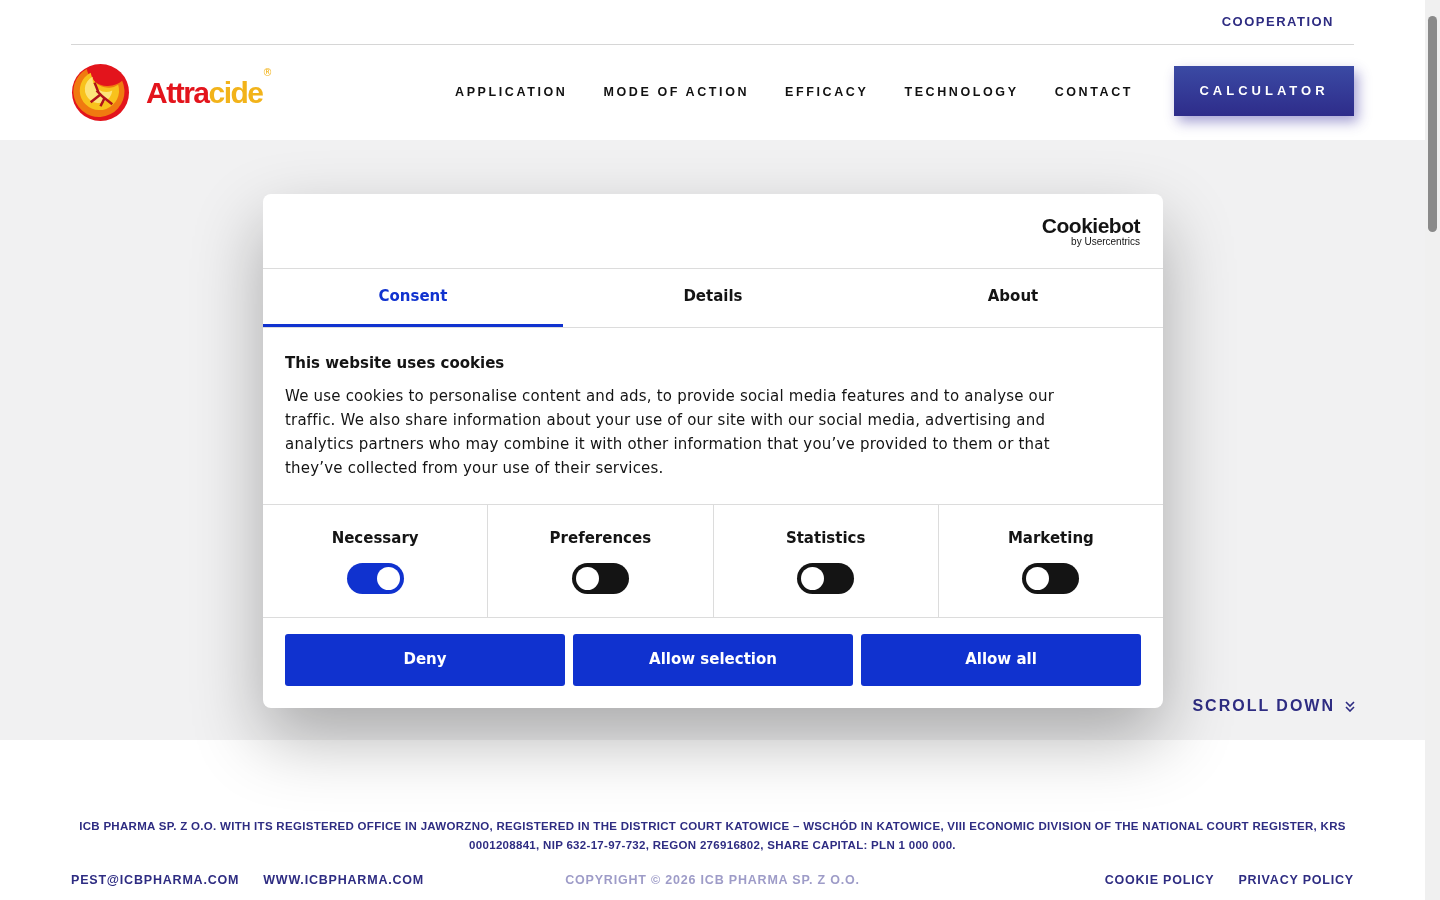  I want to click on scrollbar, so click(1432, 450).